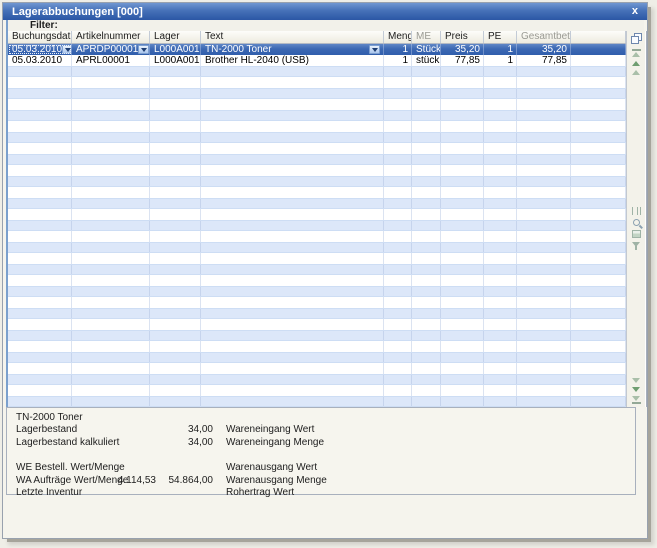 The width and height of the screenshot is (657, 548). I want to click on scroll-down-icon, so click(636, 389).